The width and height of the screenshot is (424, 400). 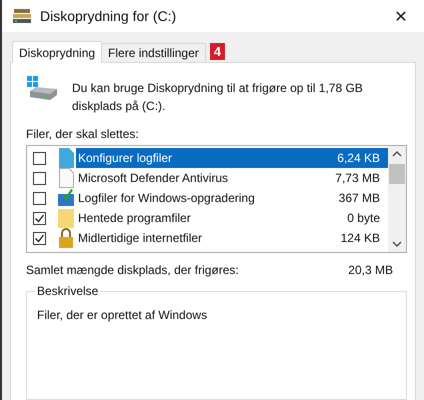 What do you see at coordinates (109, 16) in the screenshot?
I see `window-title: Diskoprydning for (C:)` at bounding box center [109, 16].